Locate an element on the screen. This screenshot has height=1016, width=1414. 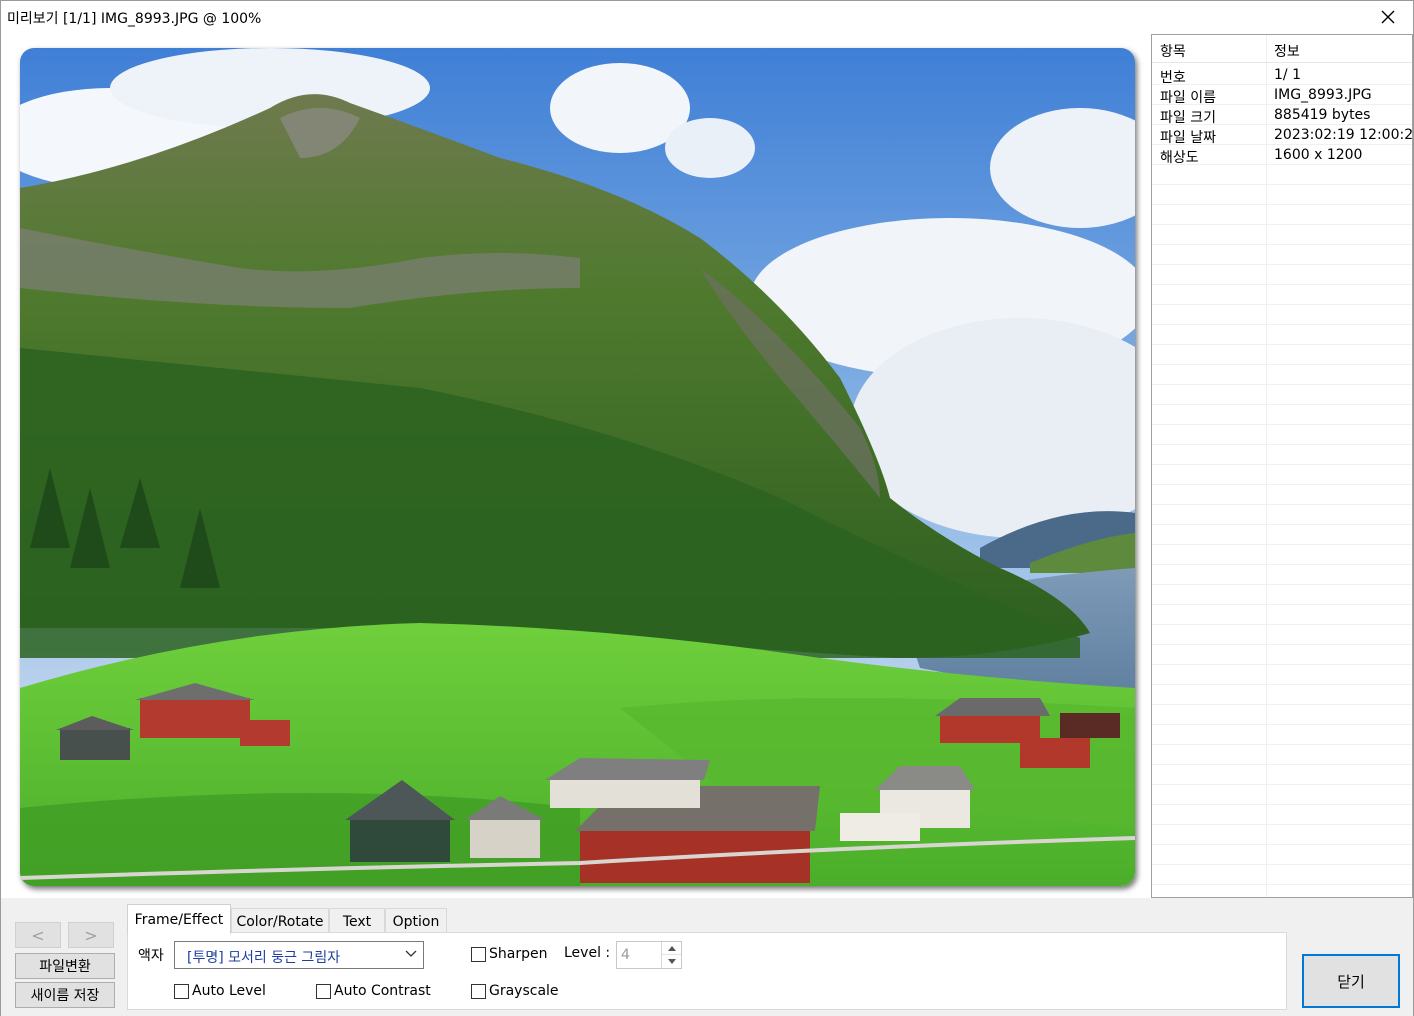
info-key: 파일 크기 is located at coordinates (1188, 118).